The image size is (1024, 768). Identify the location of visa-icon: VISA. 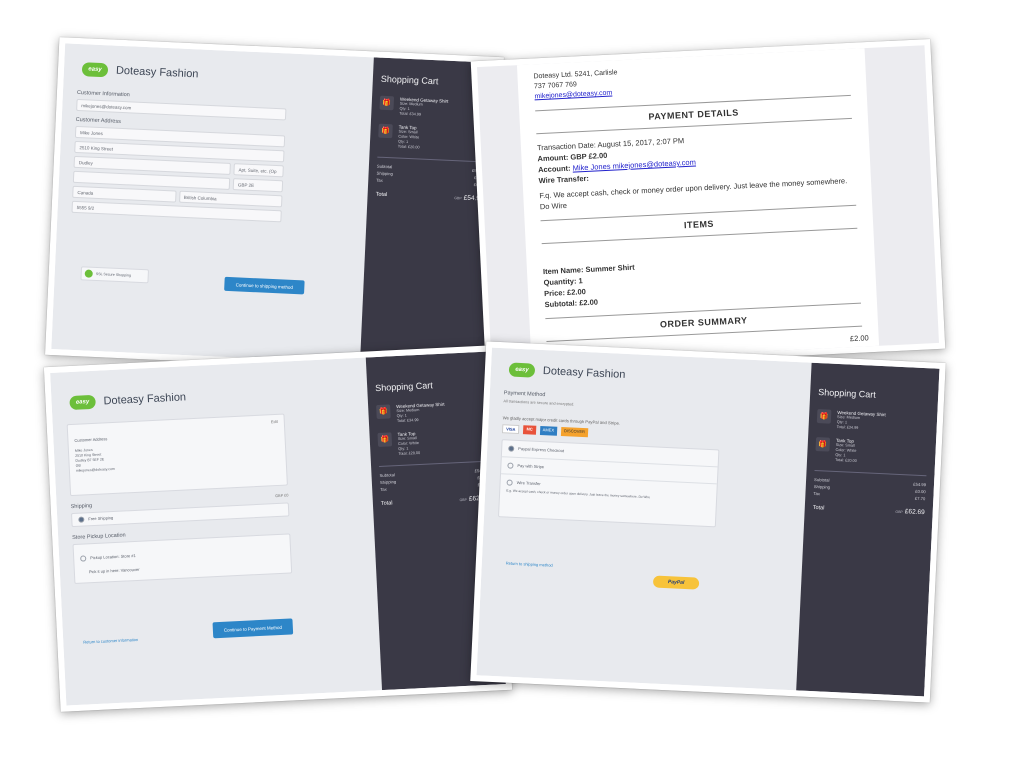
(510, 429).